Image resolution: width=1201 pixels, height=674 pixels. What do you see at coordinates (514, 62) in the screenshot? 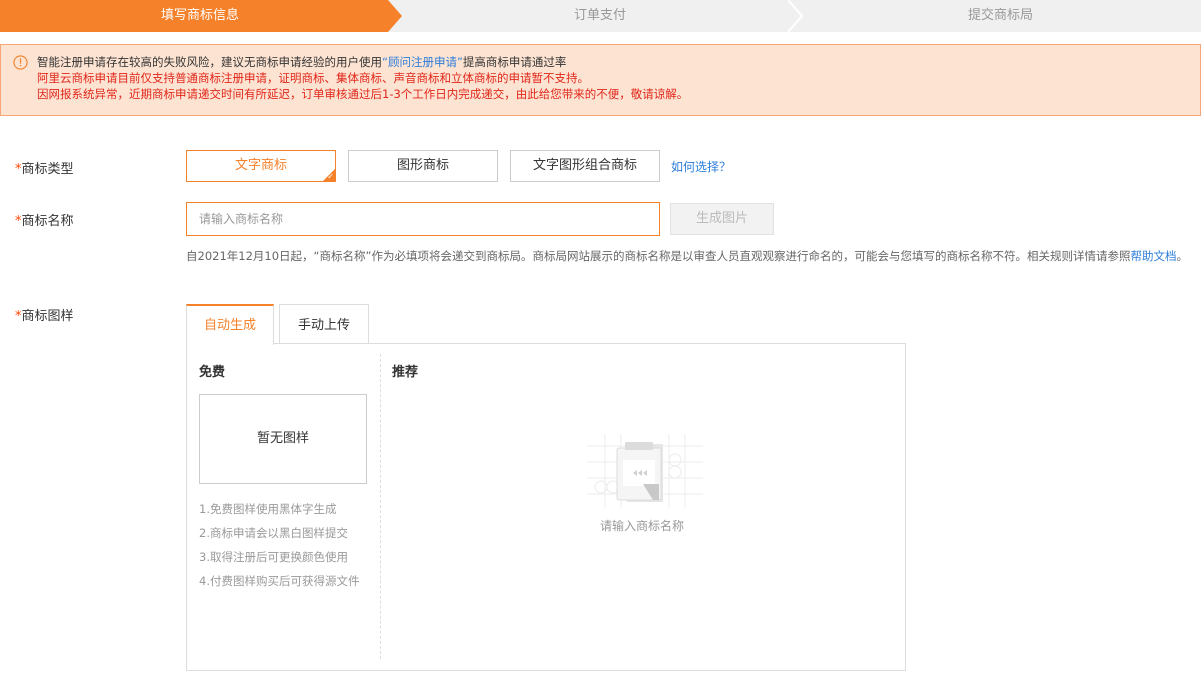
I see `notice-line-1-tail: 提高商标申请通过率` at bounding box center [514, 62].